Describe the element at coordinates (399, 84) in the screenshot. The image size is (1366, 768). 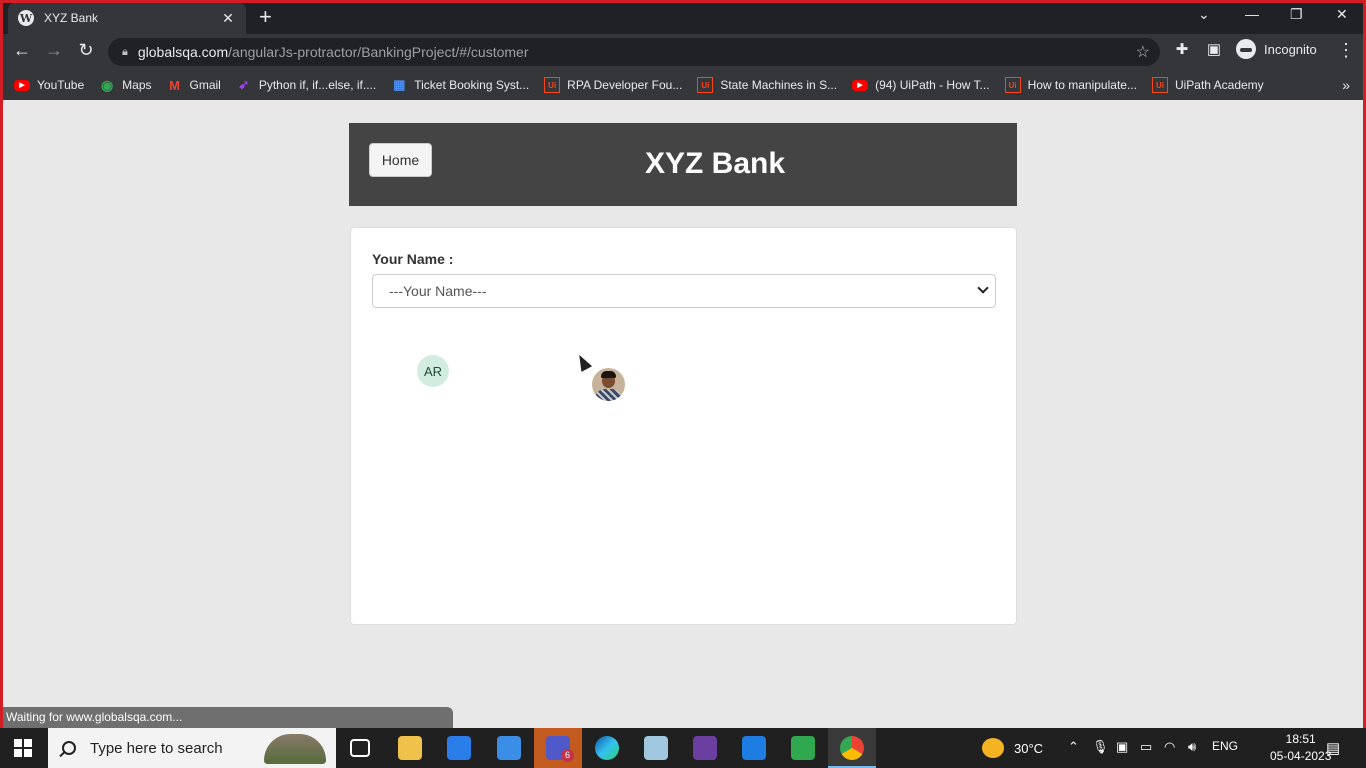
I see `ticket-icon: ▦` at that location.